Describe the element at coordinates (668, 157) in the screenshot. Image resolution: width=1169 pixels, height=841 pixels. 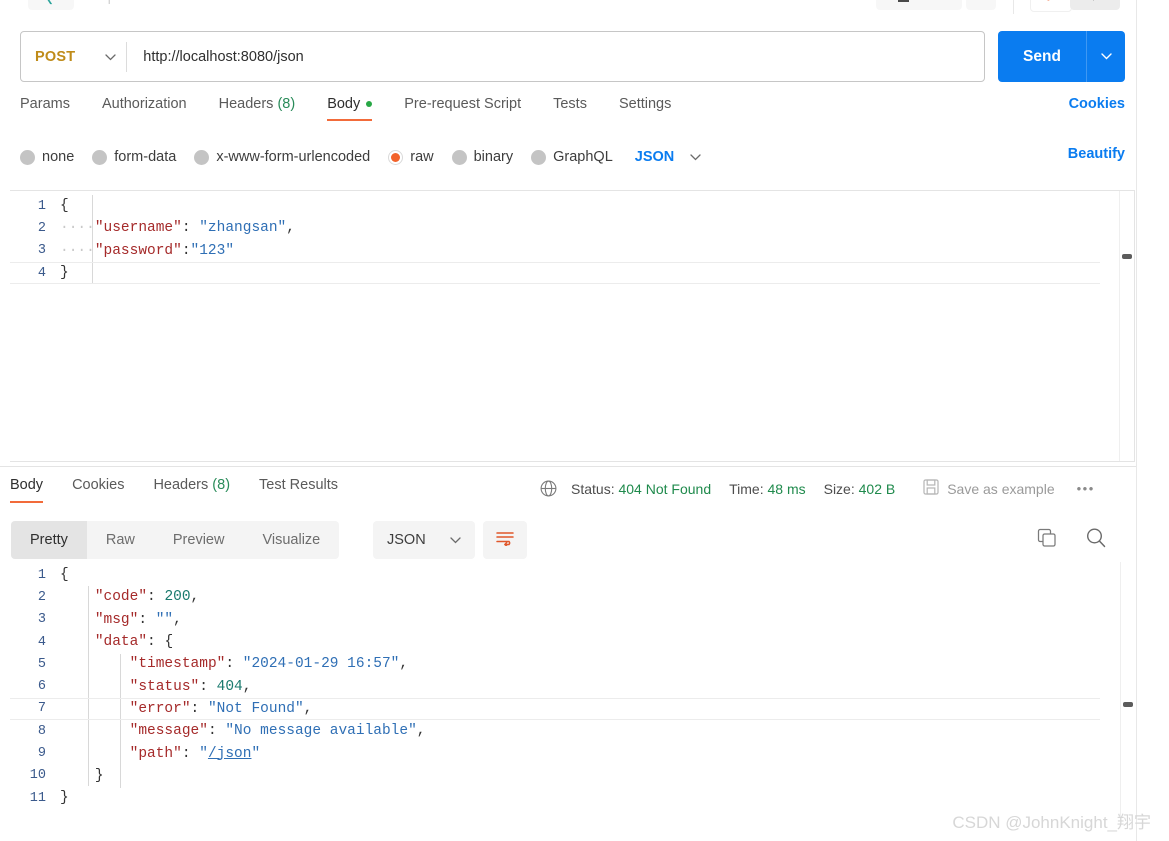
I see `raw-format-selector: JSON` at that location.